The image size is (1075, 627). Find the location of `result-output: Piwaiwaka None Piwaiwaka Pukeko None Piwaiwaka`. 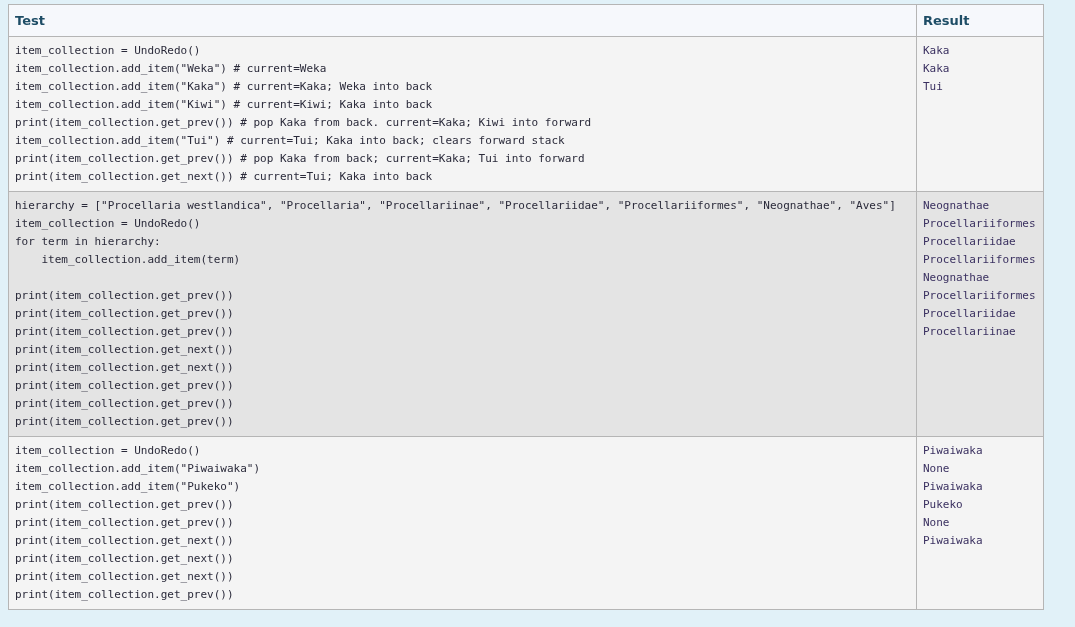

result-output: Piwaiwaka None Piwaiwaka Pukeko None Piwaiwaka is located at coordinates (953, 496).